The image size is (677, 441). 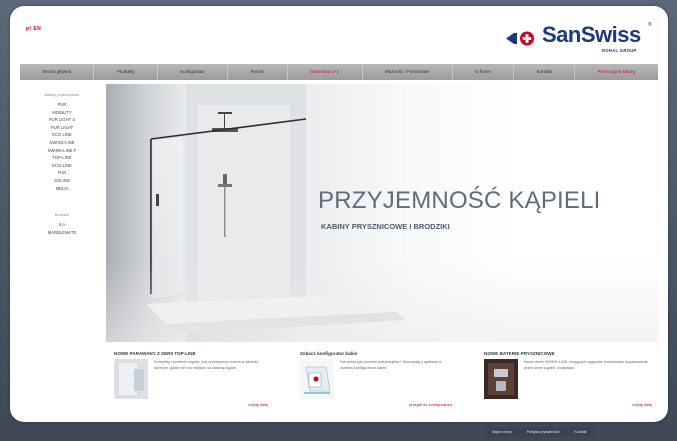 What do you see at coordinates (580, 432) in the screenshot?
I see `footer-link-3: Kontakt` at bounding box center [580, 432].